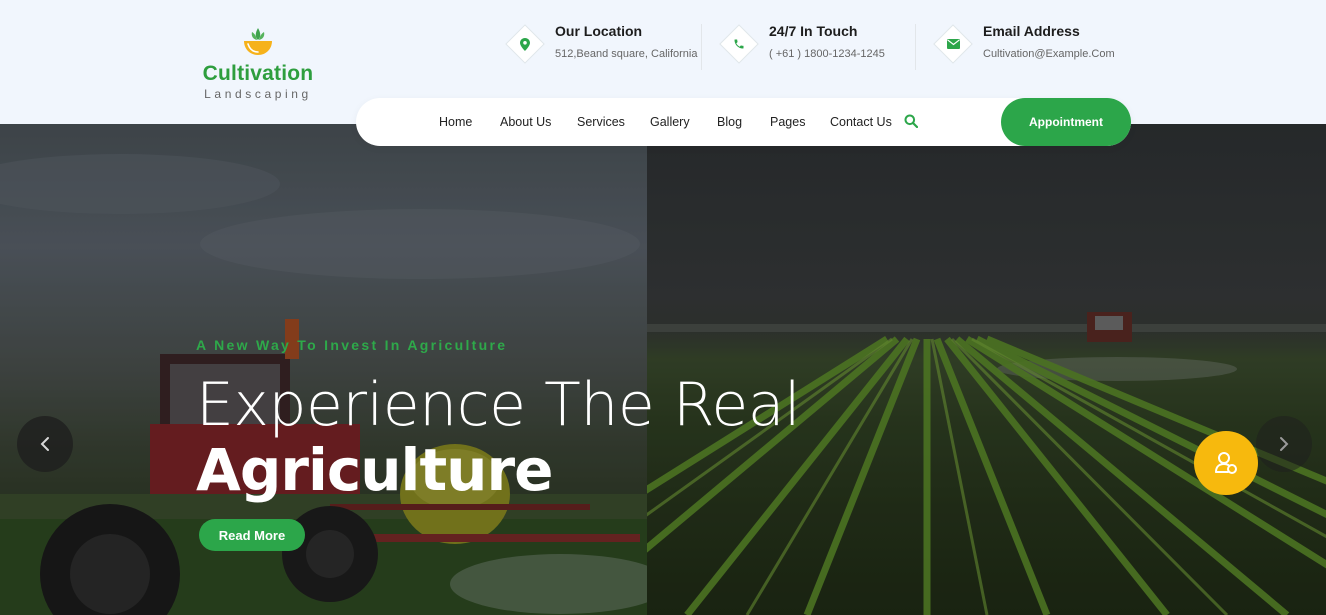  What do you see at coordinates (252, 535) in the screenshot?
I see `read-more-button: Read More` at bounding box center [252, 535].